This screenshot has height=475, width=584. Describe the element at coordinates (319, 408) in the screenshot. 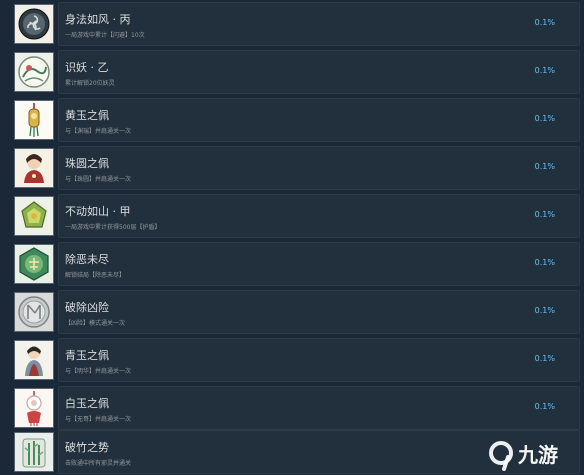

I see `achievement-info: 白玉之佩 与【无哥】并肩通关一次 0.1%` at that location.